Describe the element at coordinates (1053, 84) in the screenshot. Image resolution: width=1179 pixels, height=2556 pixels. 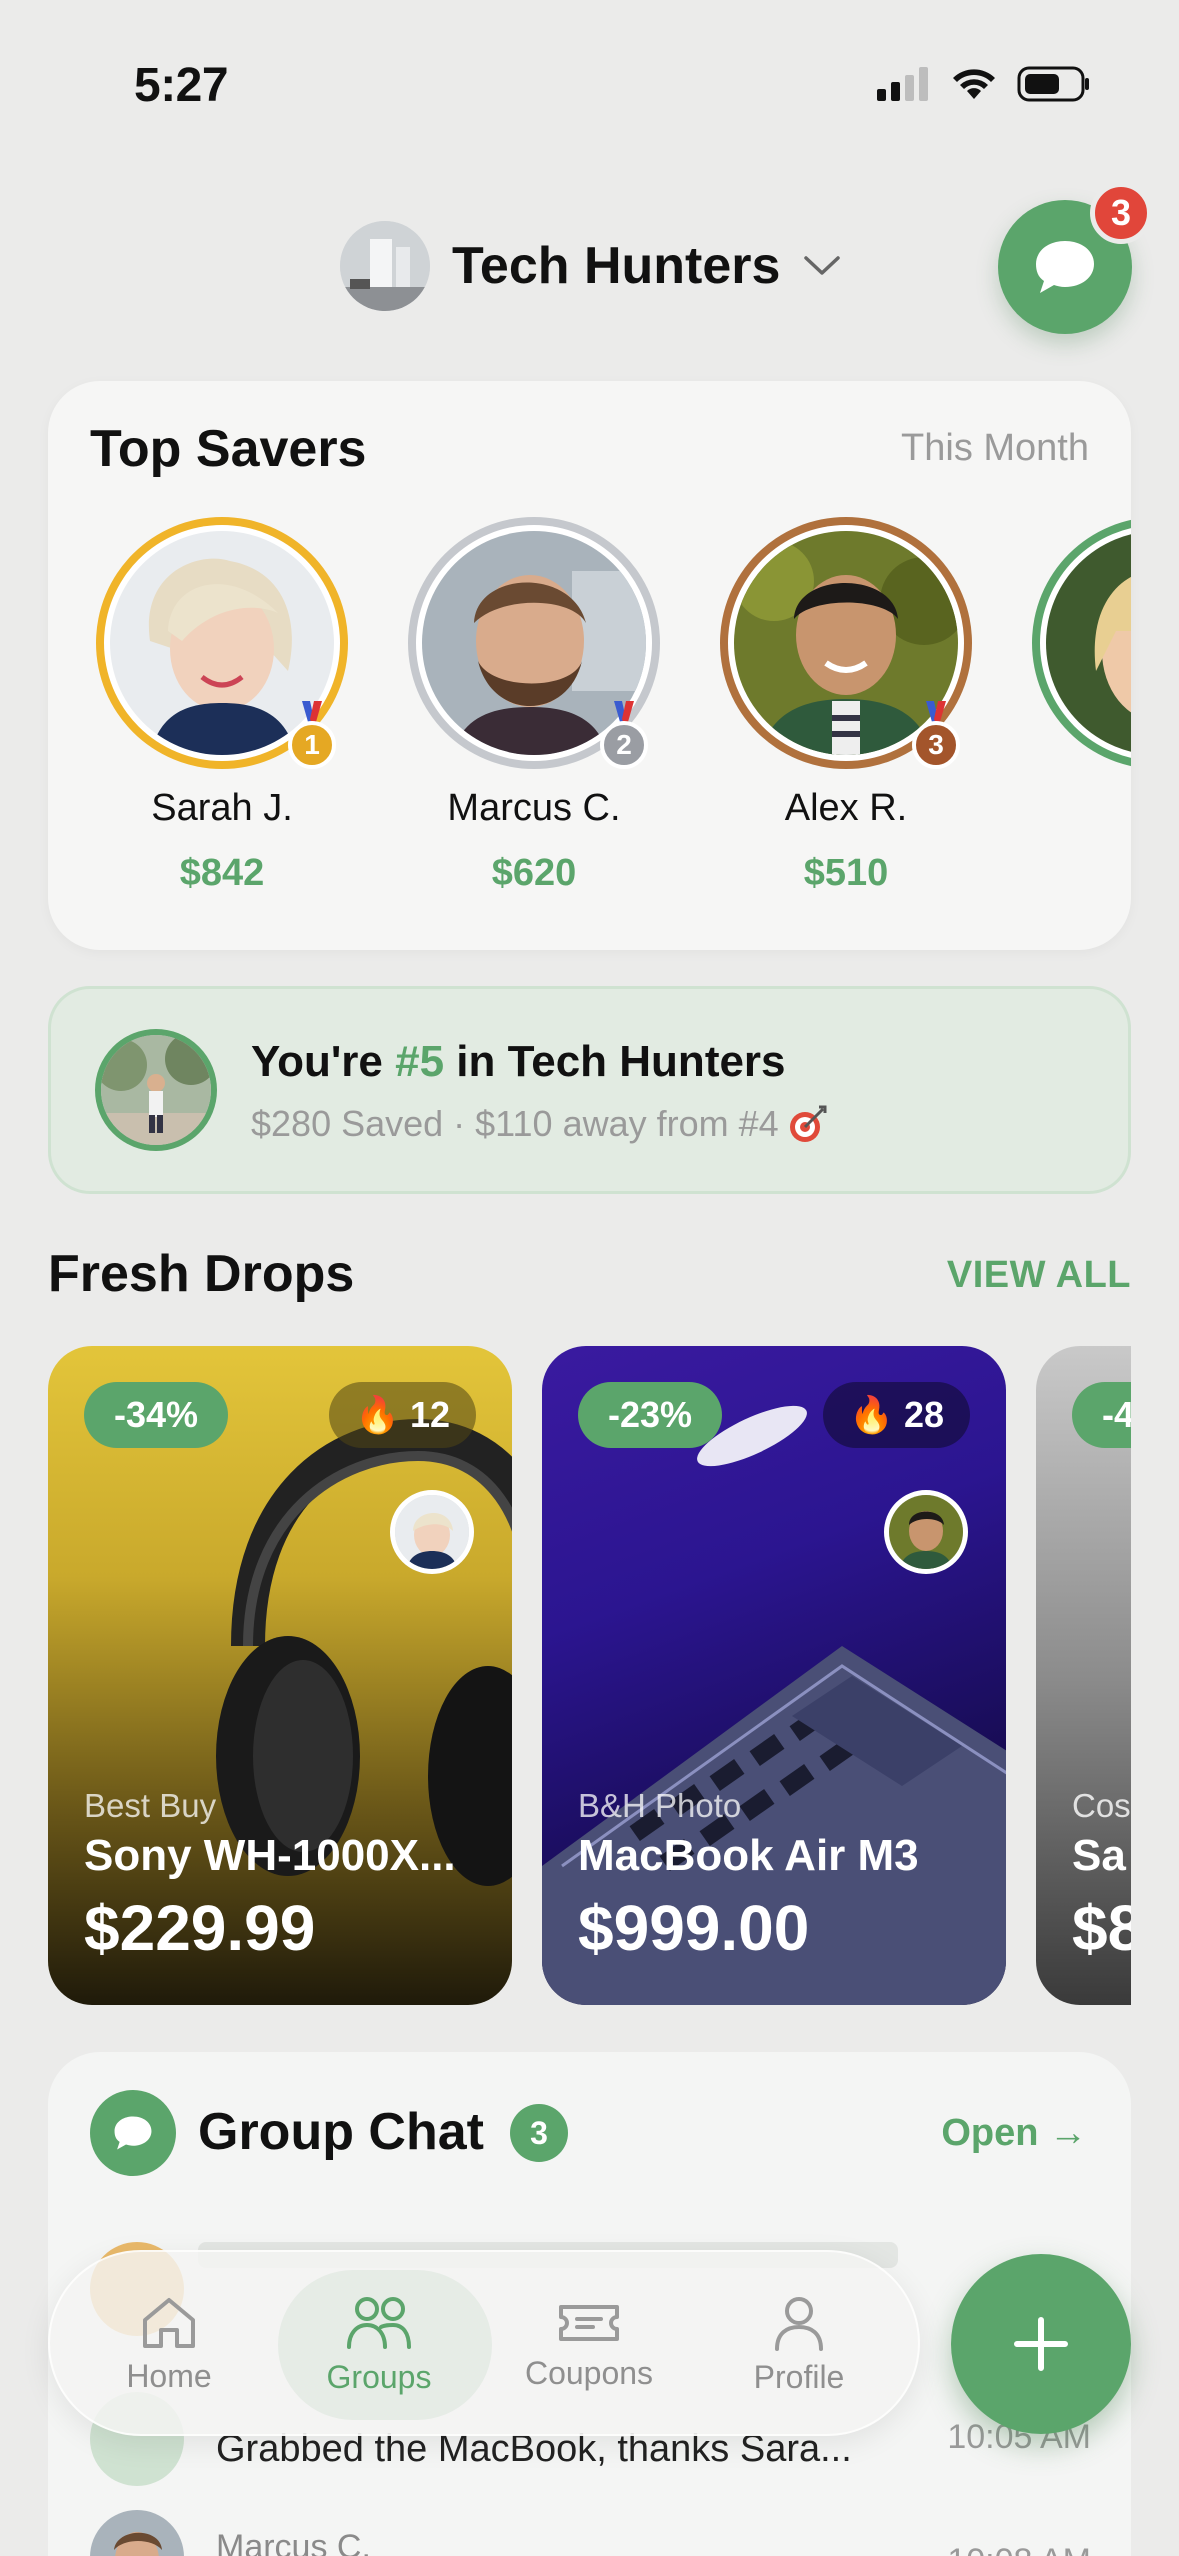
I see `battery-icon` at that location.